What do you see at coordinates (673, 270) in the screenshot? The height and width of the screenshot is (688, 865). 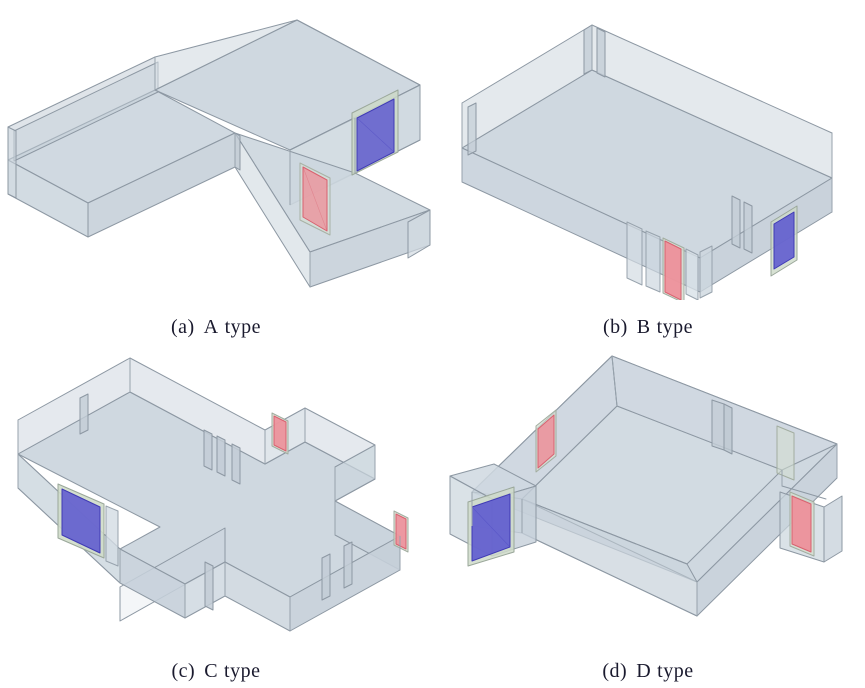 I see `facade-panel-red-b` at bounding box center [673, 270].